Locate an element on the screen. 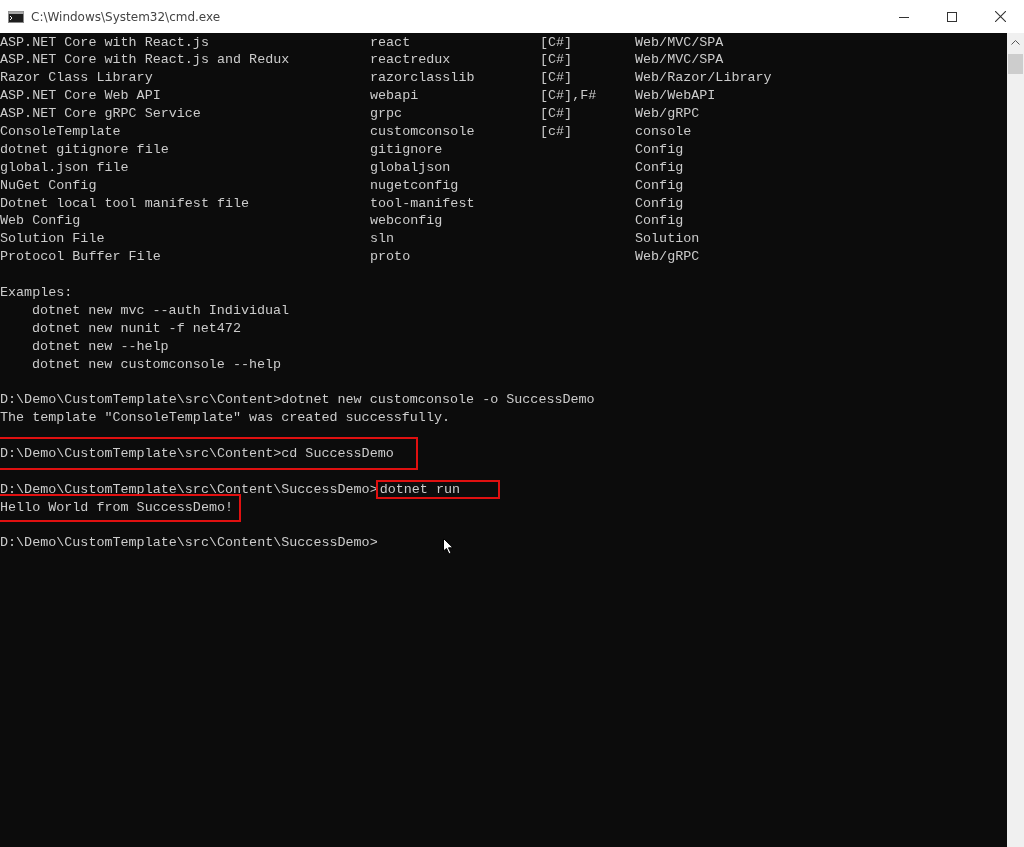 This screenshot has width=1024, height=847. scroll-up-icon is located at coordinates (1015, 42).